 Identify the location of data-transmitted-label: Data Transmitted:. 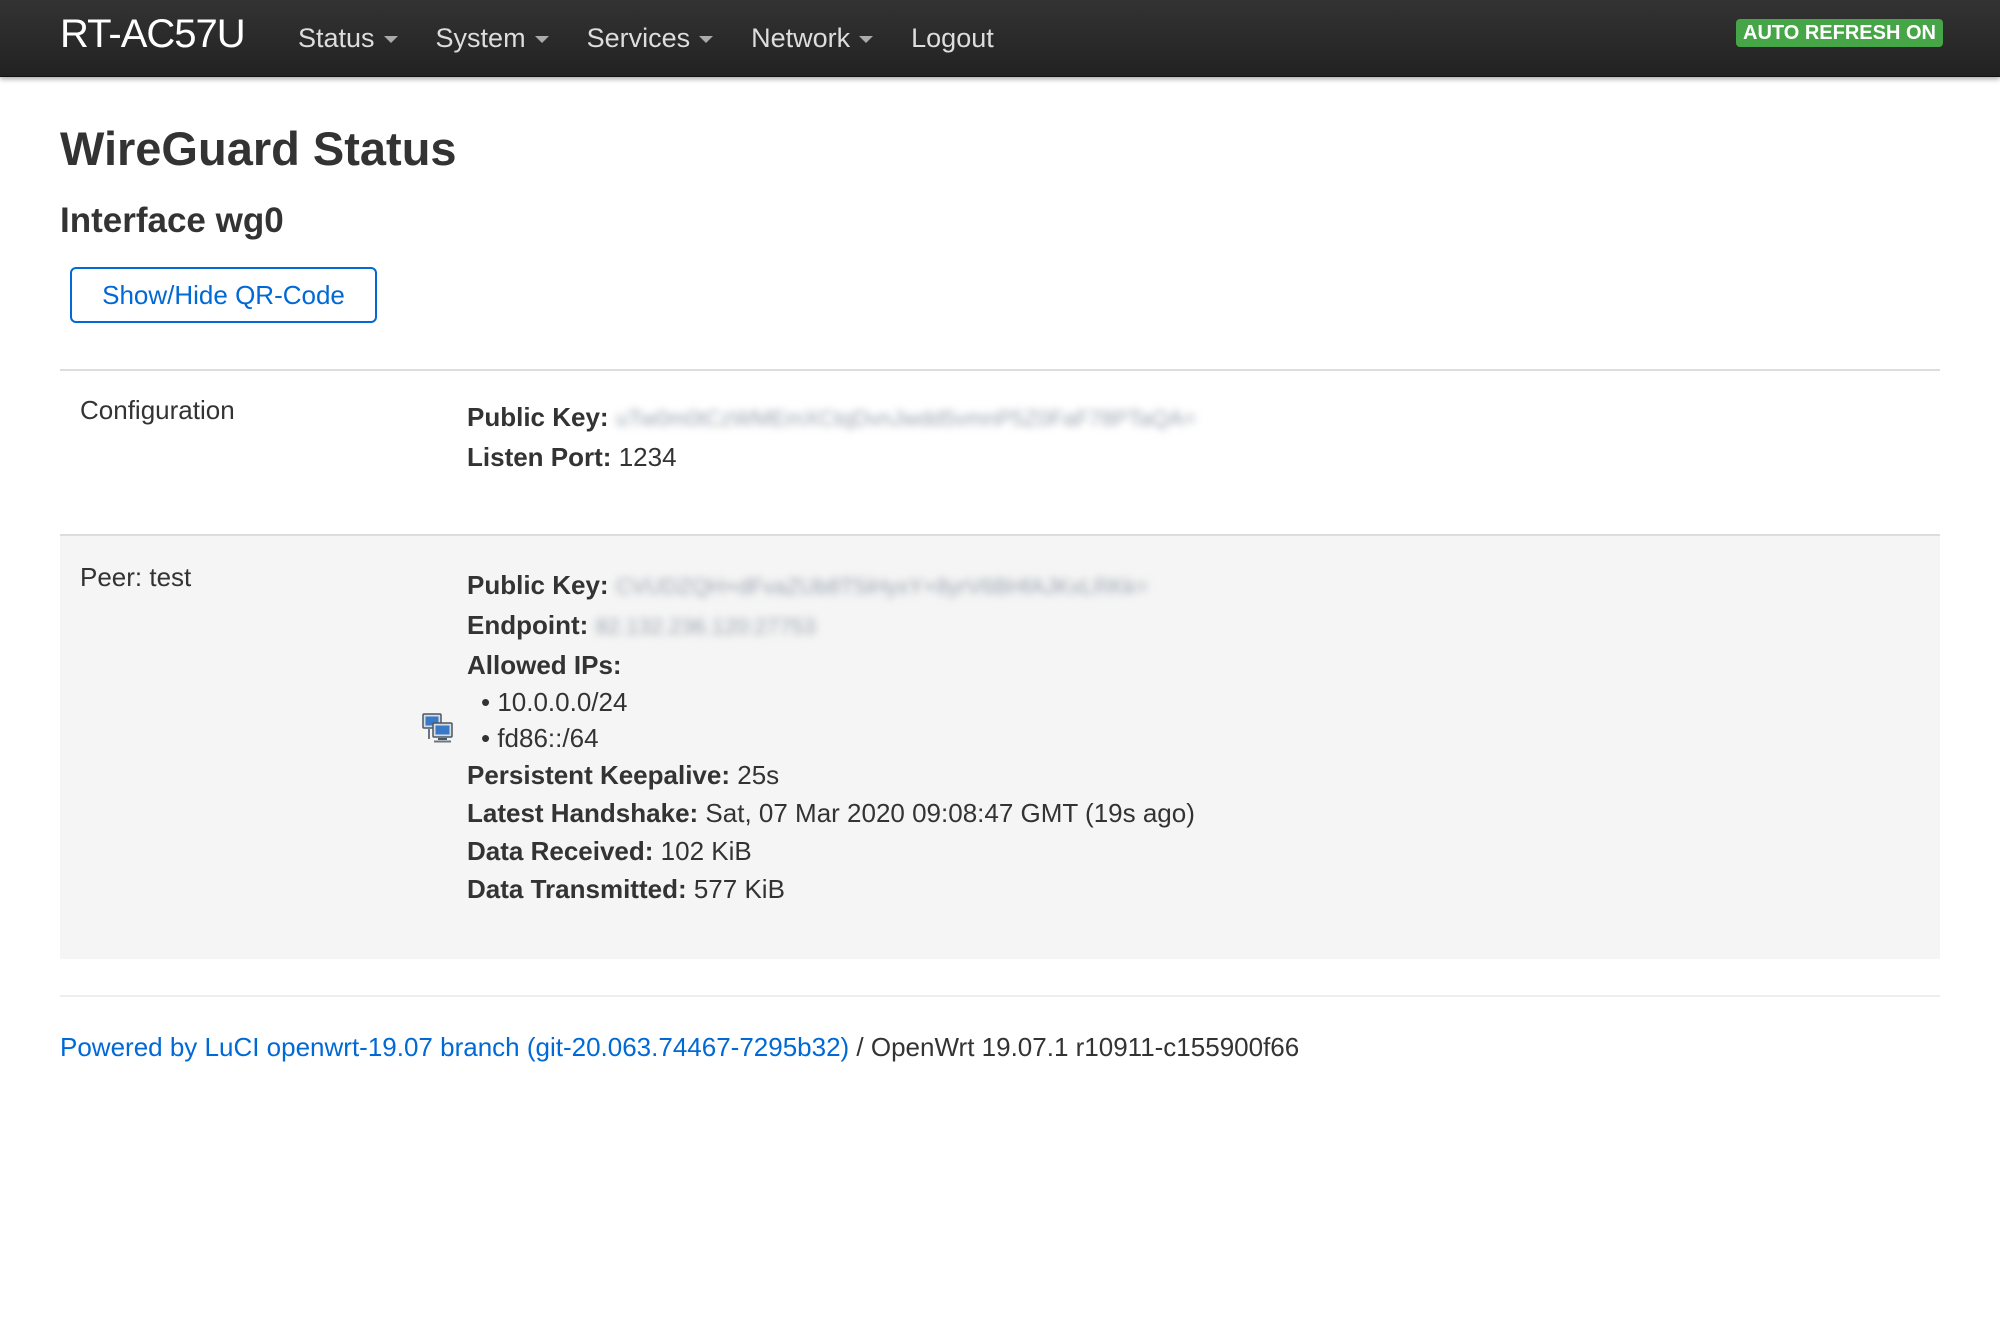
(577, 889).